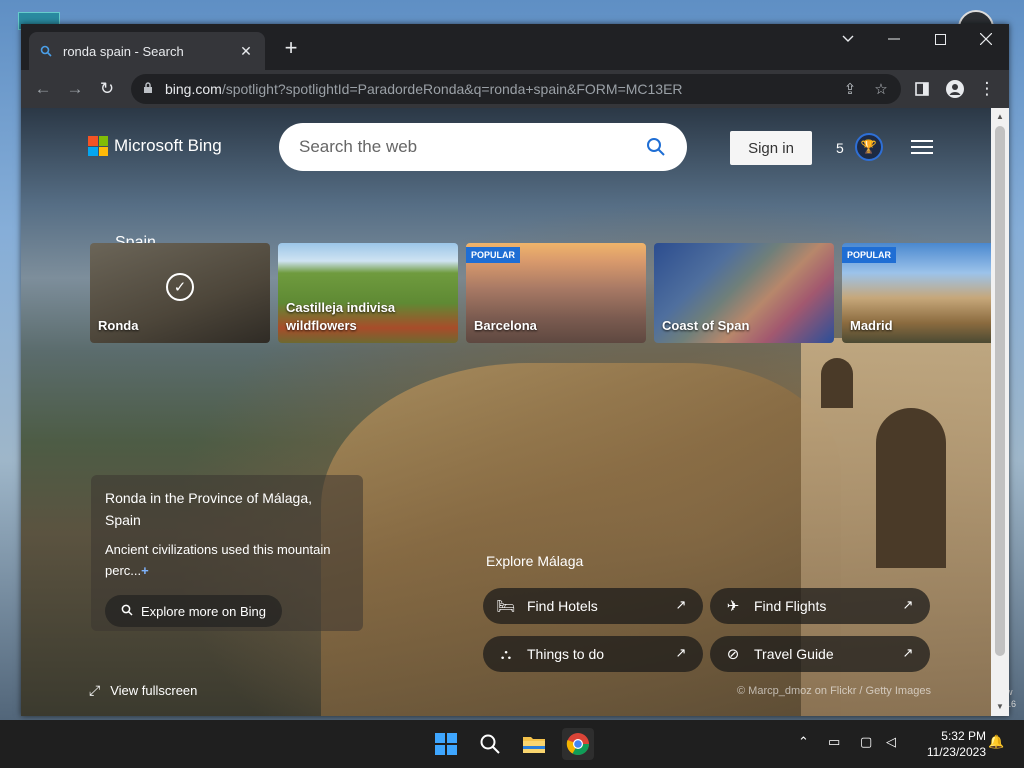  Describe the element at coordinates (75, 89) in the screenshot. I see `forward-arrow-icon: →` at that location.